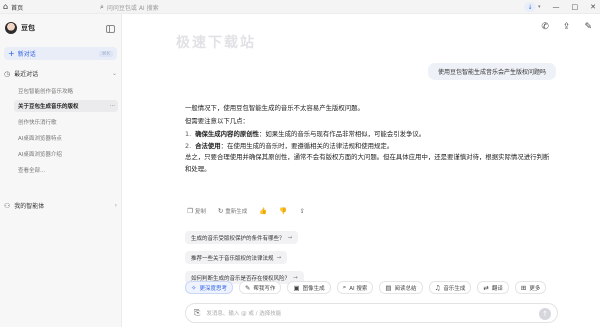 The width and height of the screenshot is (600, 327). Describe the element at coordinates (597, 170) in the screenshot. I see `scrollbar` at that location.